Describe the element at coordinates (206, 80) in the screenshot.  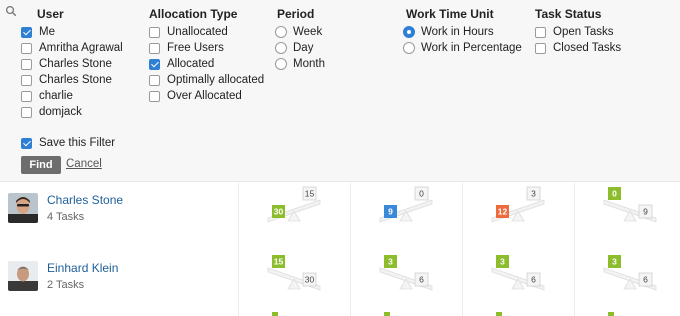
I see `allocation-option-optimally: Optimally allocated` at that location.